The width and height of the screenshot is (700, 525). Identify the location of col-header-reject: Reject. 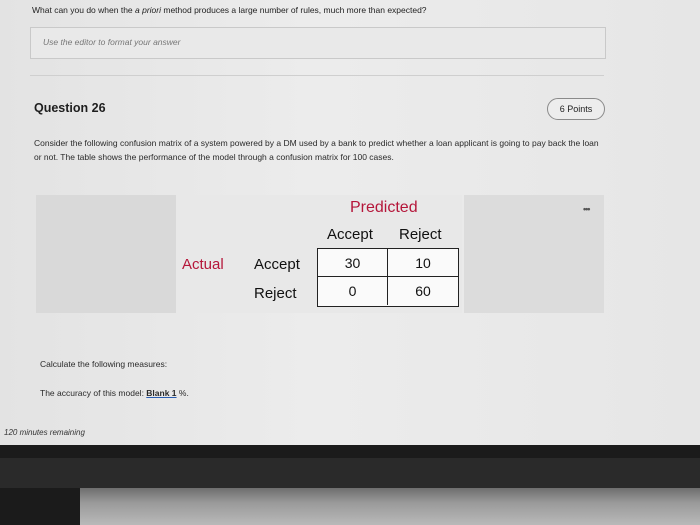
(420, 234).